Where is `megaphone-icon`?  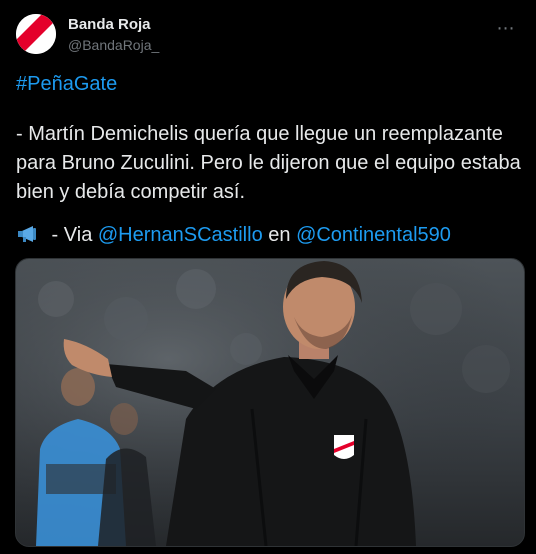
megaphone-icon is located at coordinates (29, 238).